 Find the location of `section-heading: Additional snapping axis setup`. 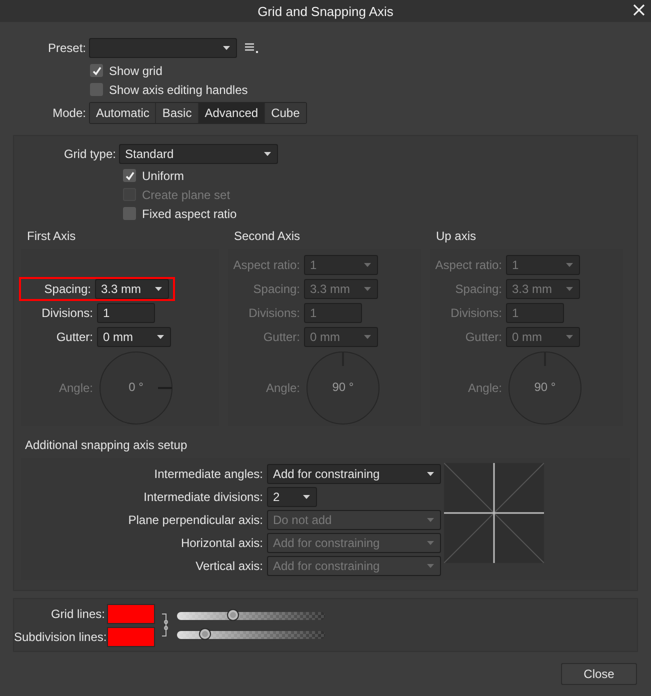

section-heading: Additional snapping axis setup is located at coordinates (106, 445).